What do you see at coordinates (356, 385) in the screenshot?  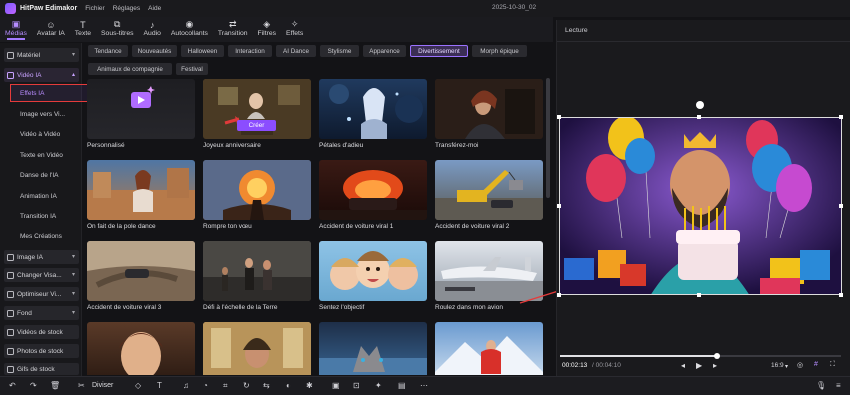 I see `export-frame-icon: ⊡` at bounding box center [356, 385].